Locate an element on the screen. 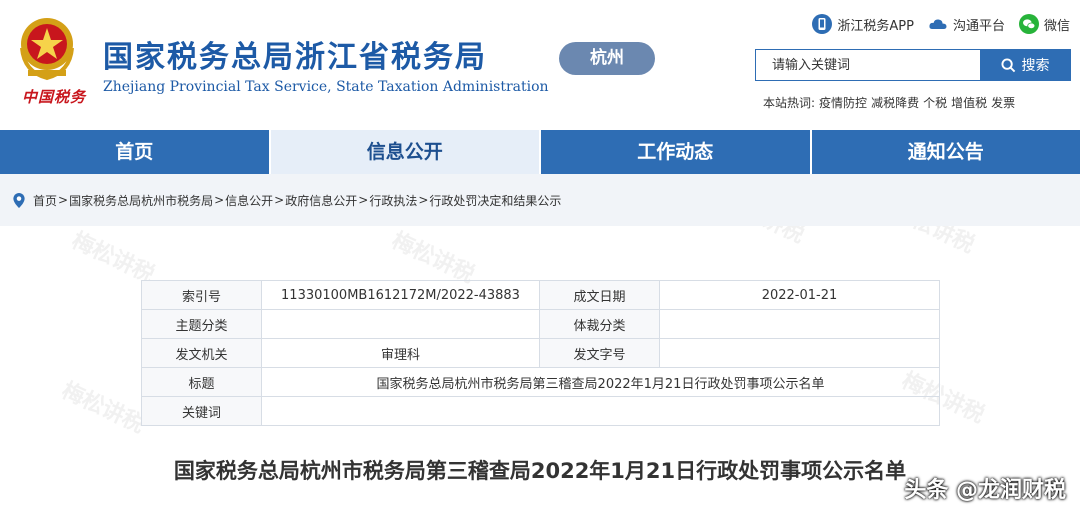 The width and height of the screenshot is (1080, 513). meta-label: 标题 is located at coordinates (201, 382).